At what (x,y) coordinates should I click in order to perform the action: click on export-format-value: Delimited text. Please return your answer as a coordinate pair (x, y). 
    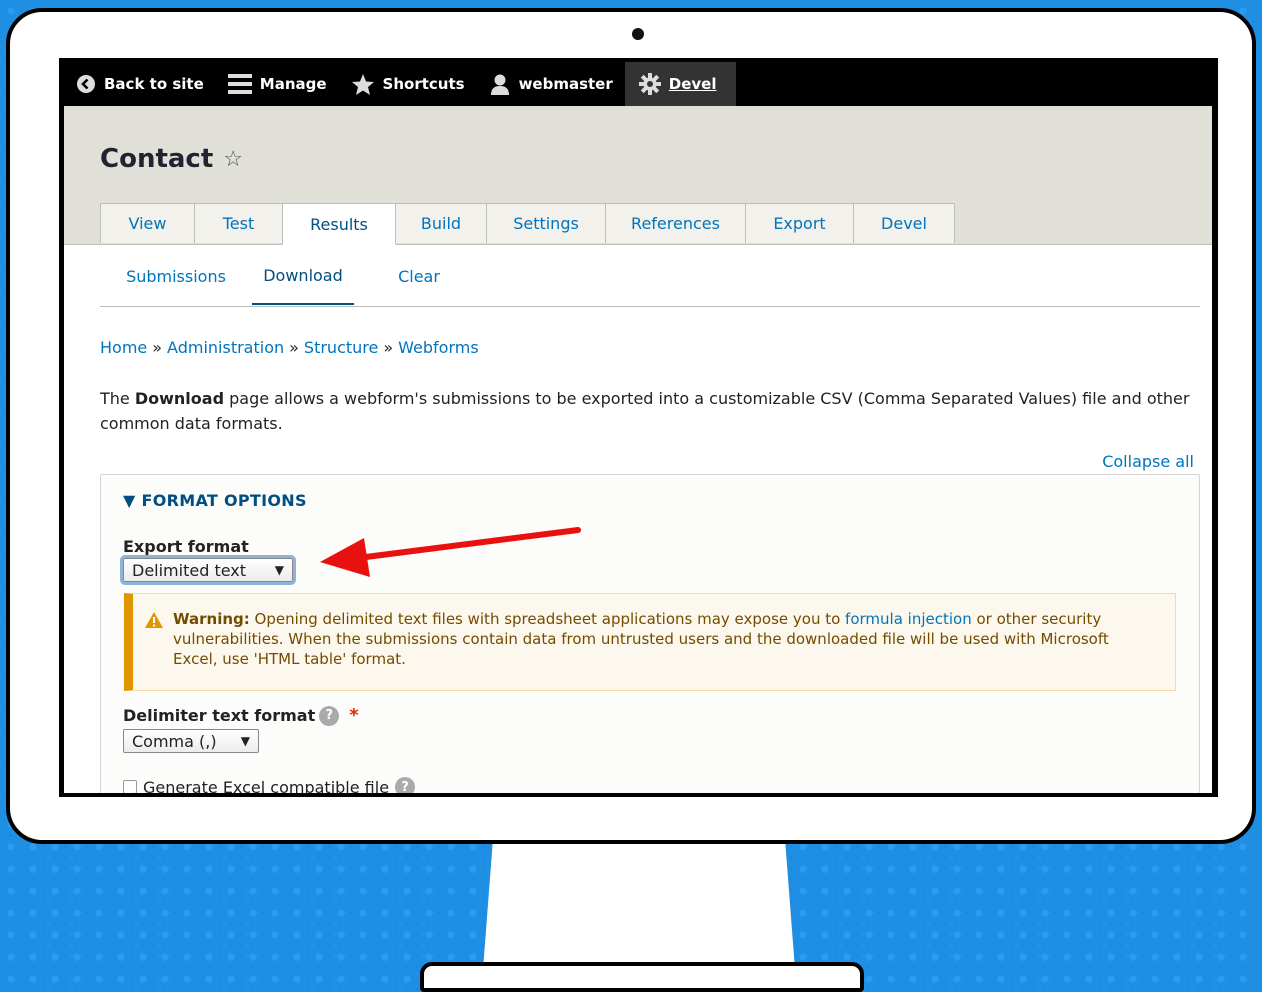
    Looking at the image, I should click on (189, 570).